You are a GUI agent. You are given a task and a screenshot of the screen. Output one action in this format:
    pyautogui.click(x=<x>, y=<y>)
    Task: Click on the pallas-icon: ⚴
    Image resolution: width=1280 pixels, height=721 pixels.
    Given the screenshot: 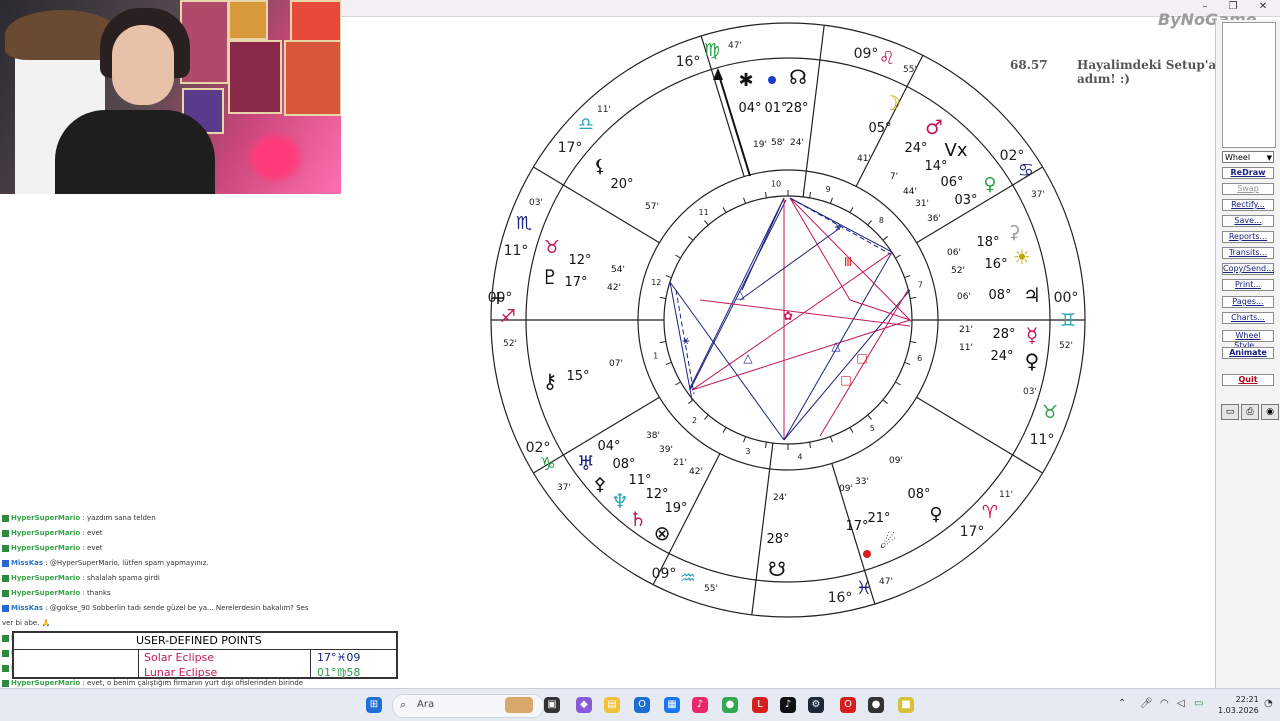 What is the action you would take?
    pyautogui.click(x=599, y=484)
    